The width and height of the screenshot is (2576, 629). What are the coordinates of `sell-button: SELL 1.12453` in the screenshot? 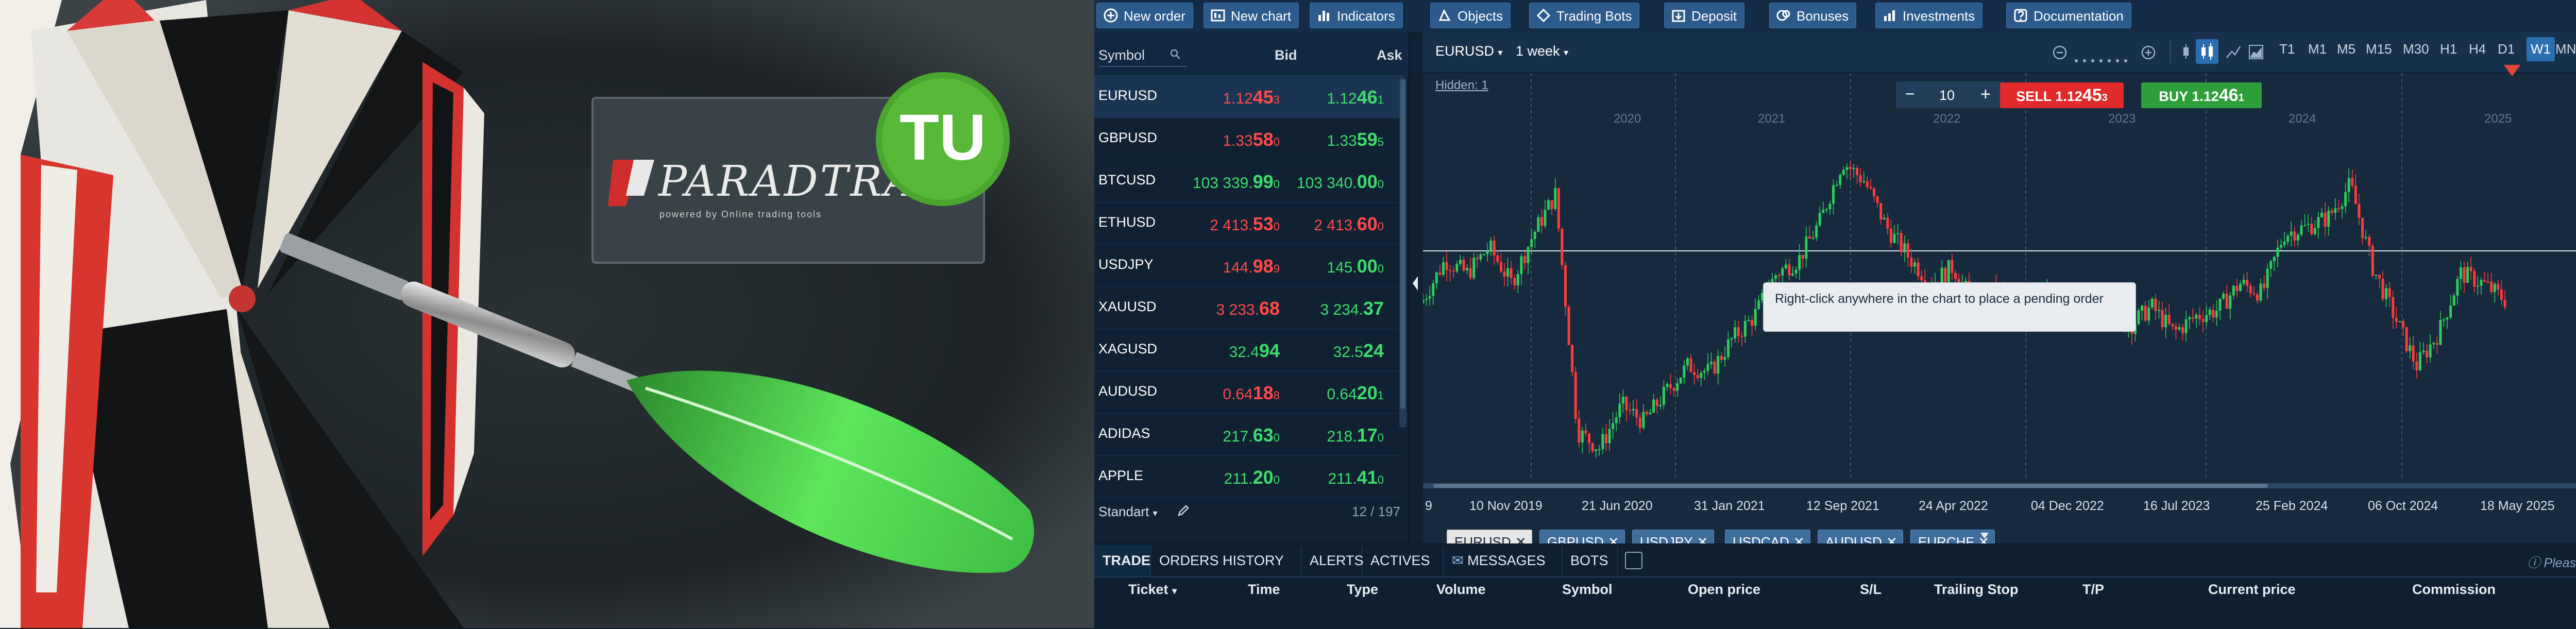 It's located at (2062, 95).